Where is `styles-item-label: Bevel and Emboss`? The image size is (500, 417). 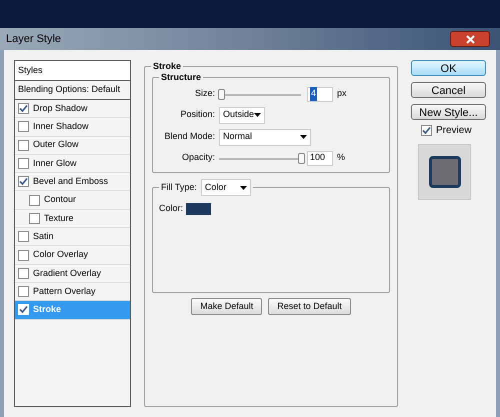 styles-item-label: Bevel and Emboss is located at coordinates (70, 181).